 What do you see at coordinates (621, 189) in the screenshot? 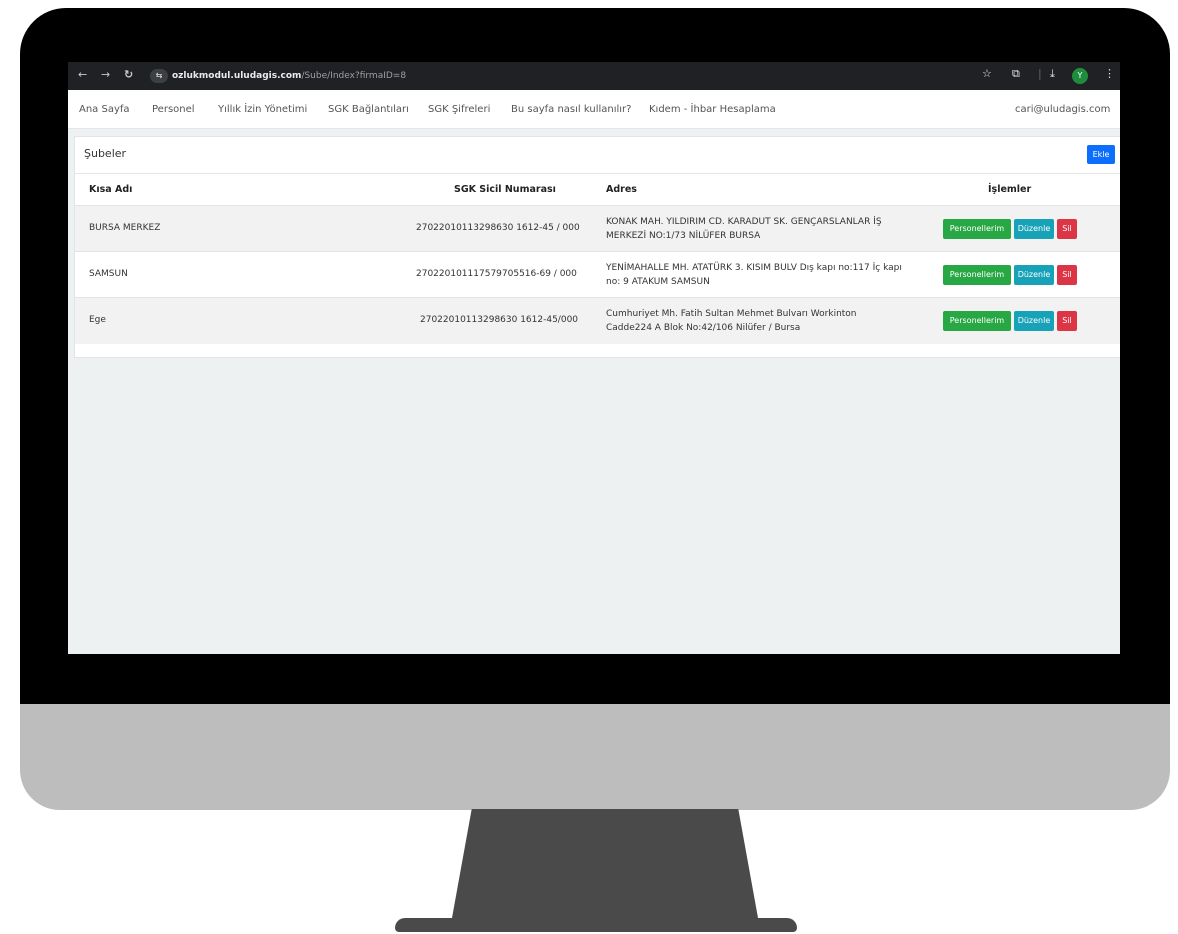
I see `header-address: Adres` at bounding box center [621, 189].